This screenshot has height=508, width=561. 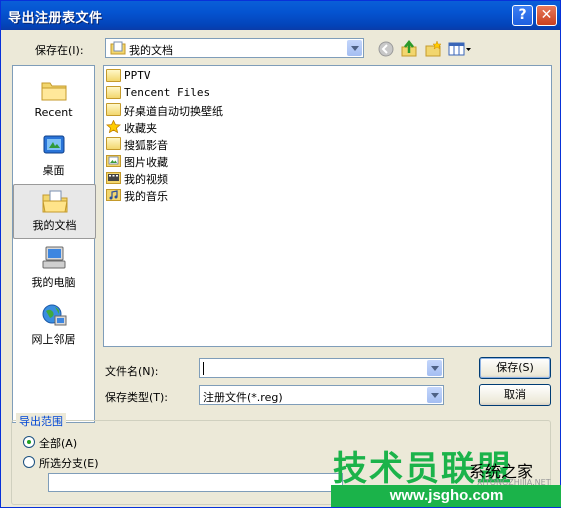 What do you see at coordinates (53, 339) in the screenshot?
I see `place-label: 网上邻居` at bounding box center [53, 339].